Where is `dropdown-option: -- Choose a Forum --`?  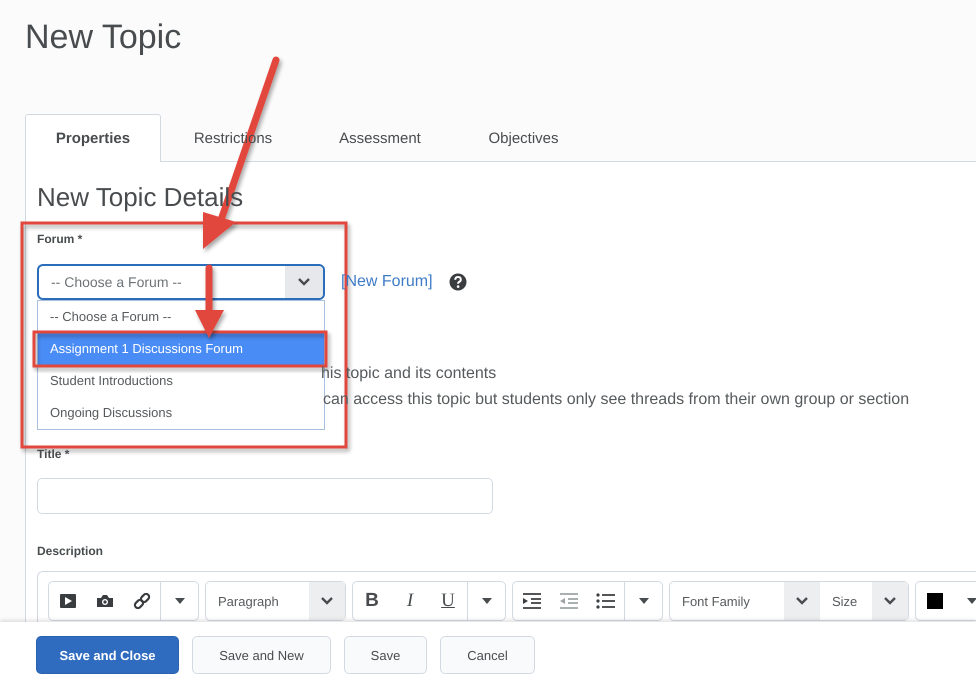 dropdown-option: -- Choose a Forum -- is located at coordinates (181, 317).